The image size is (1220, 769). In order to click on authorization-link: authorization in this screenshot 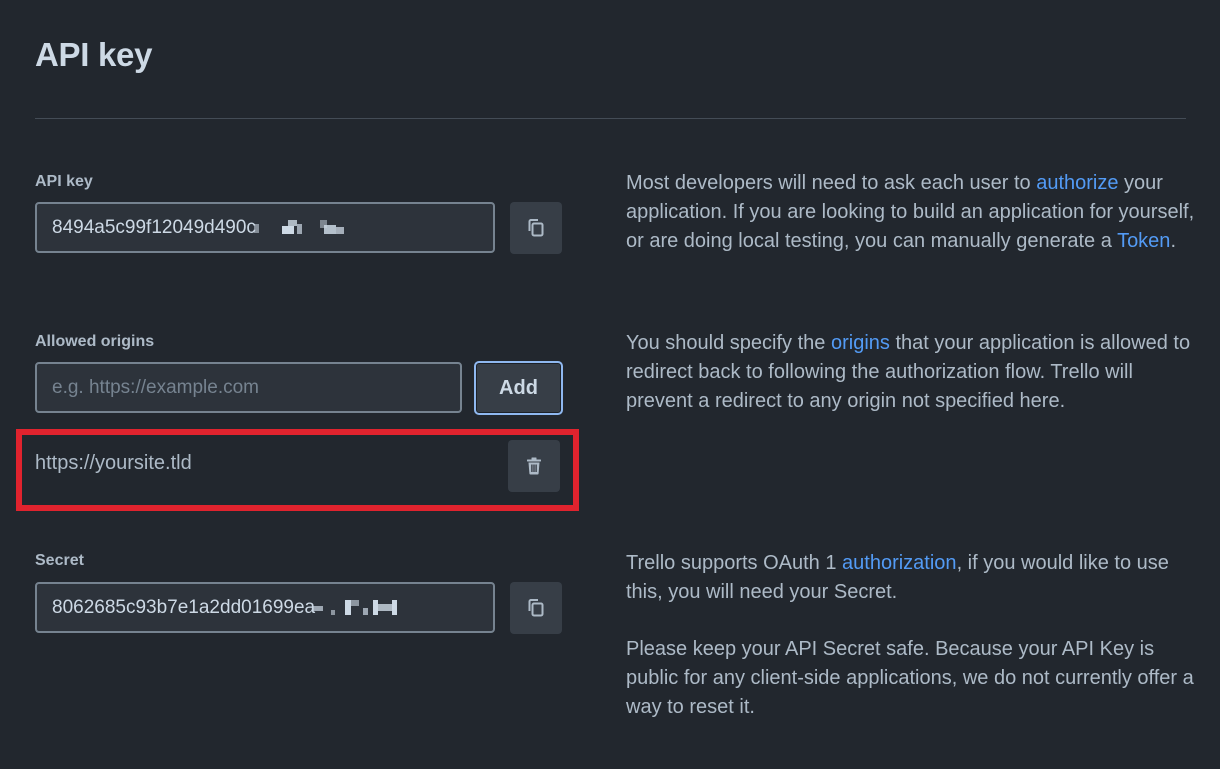, I will do `click(899, 563)`.